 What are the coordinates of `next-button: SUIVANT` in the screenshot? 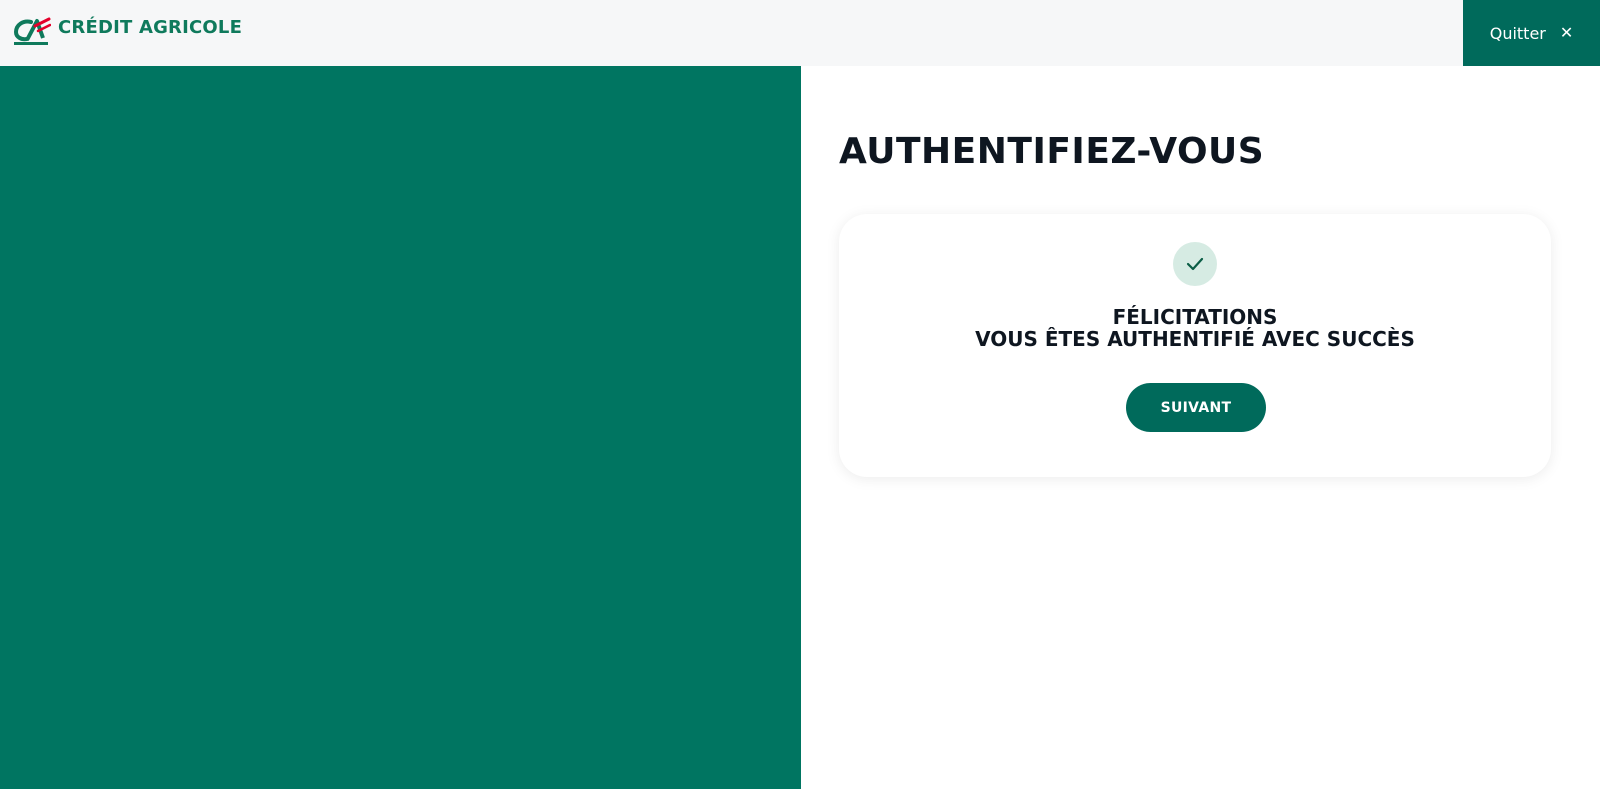 It's located at (1196, 407).